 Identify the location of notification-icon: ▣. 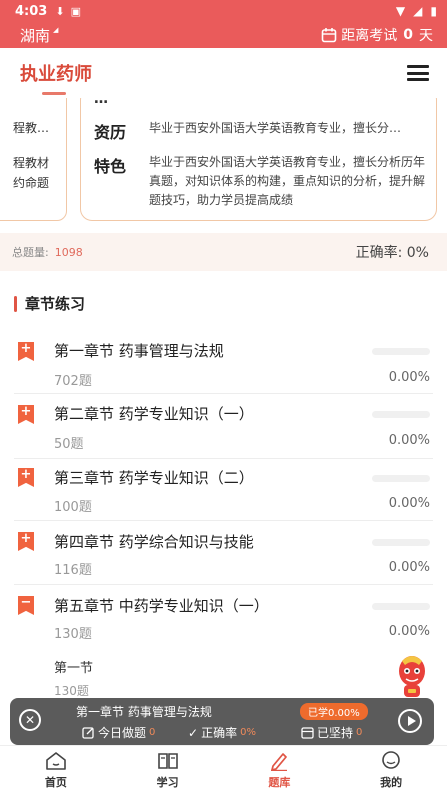
(75, 11).